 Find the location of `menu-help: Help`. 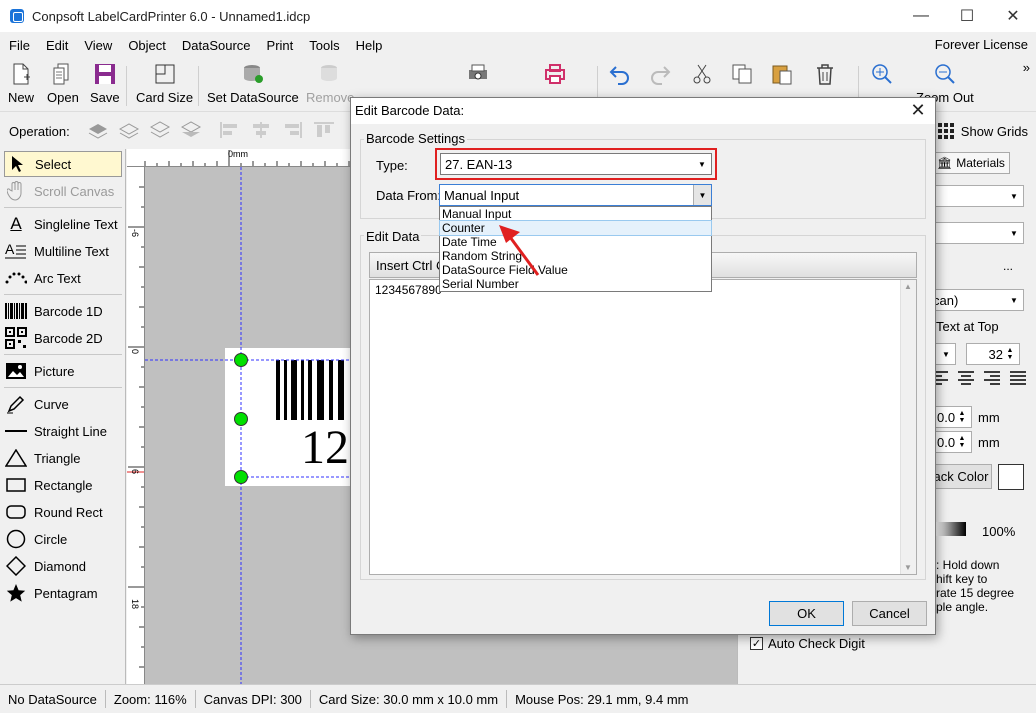

menu-help: Help is located at coordinates (369, 45).